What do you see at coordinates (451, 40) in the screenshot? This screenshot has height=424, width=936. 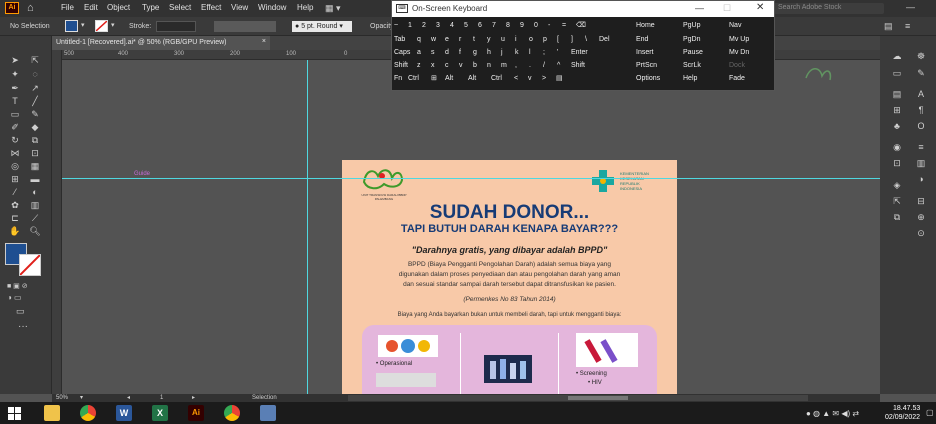 I see `osk-key: e` at bounding box center [451, 40].